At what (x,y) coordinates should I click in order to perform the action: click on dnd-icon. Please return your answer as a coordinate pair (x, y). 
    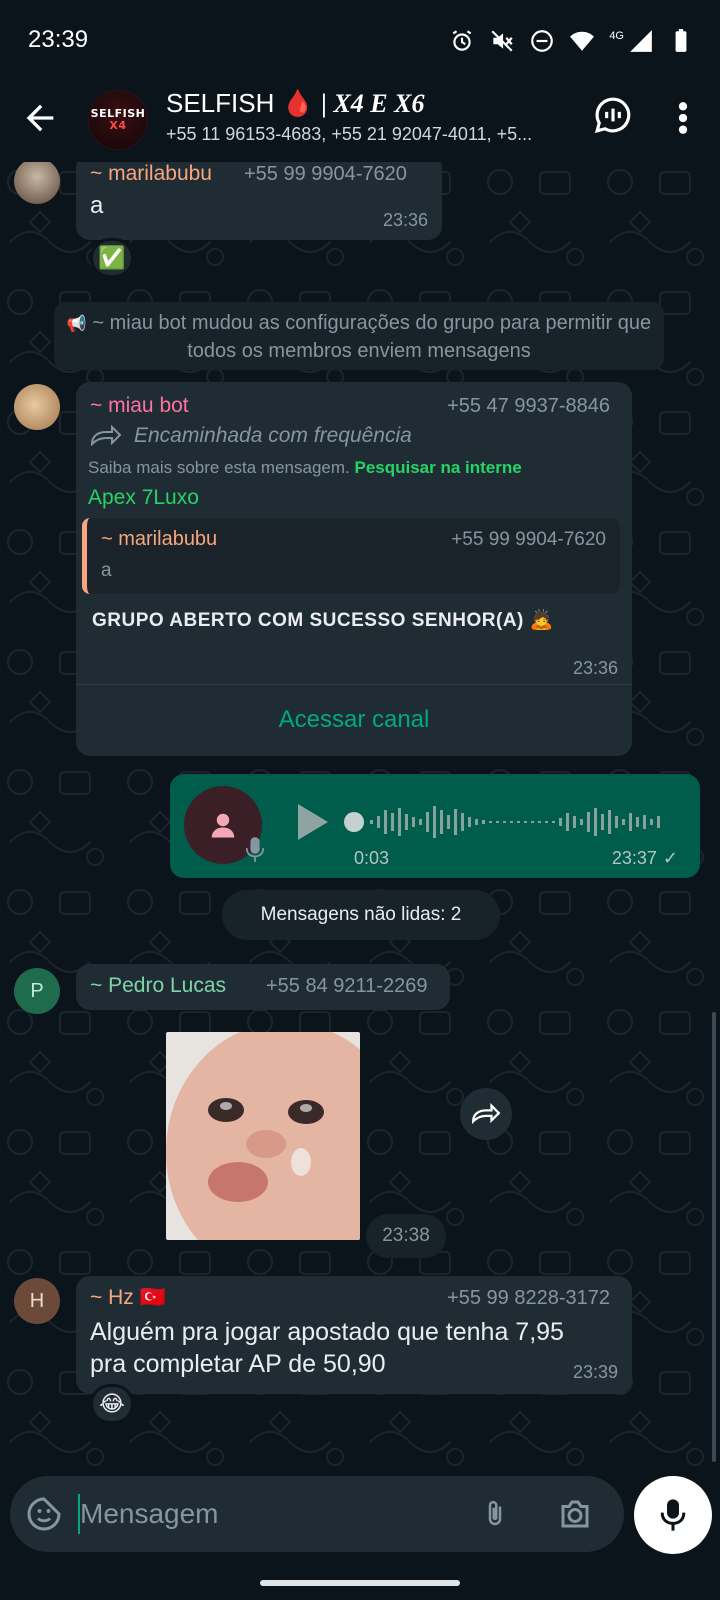
    Looking at the image, I should click on (542, 41).